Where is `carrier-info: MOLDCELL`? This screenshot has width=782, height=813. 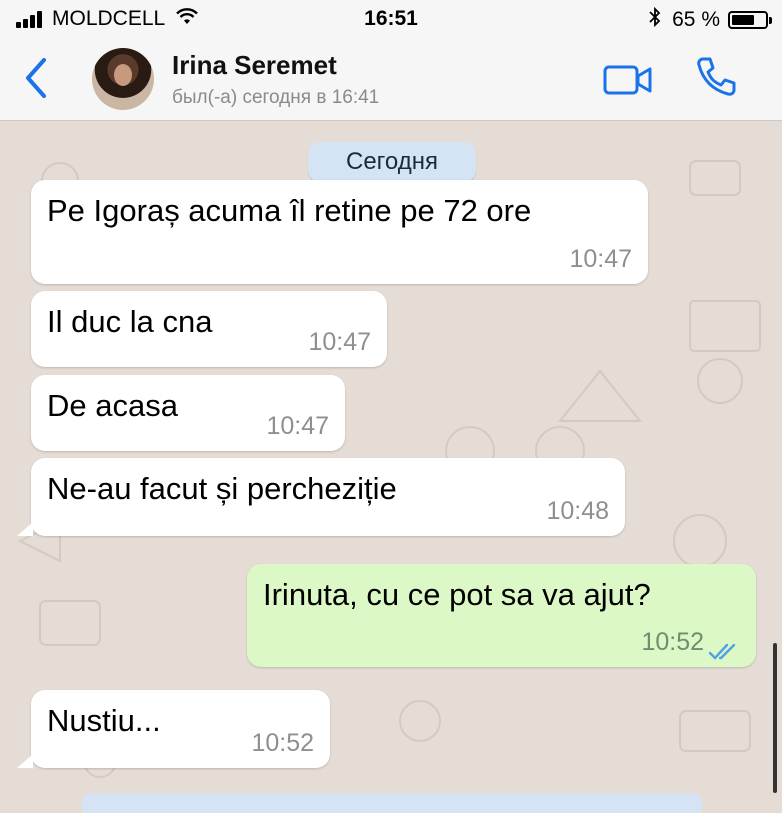 carrier-info: MOLDCELL is located at coordinates (107, 19).